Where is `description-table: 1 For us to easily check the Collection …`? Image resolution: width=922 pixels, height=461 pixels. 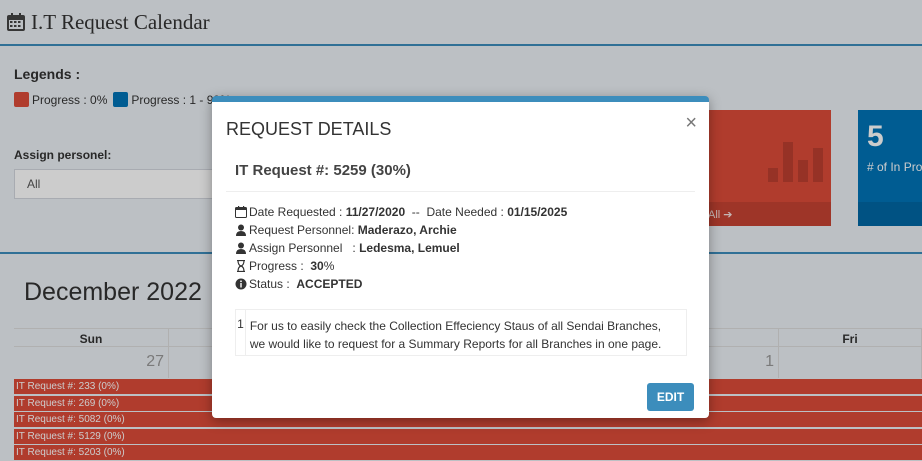
description-table: 1 For us to easily check the Collection … is located at coordinates (461, 332).